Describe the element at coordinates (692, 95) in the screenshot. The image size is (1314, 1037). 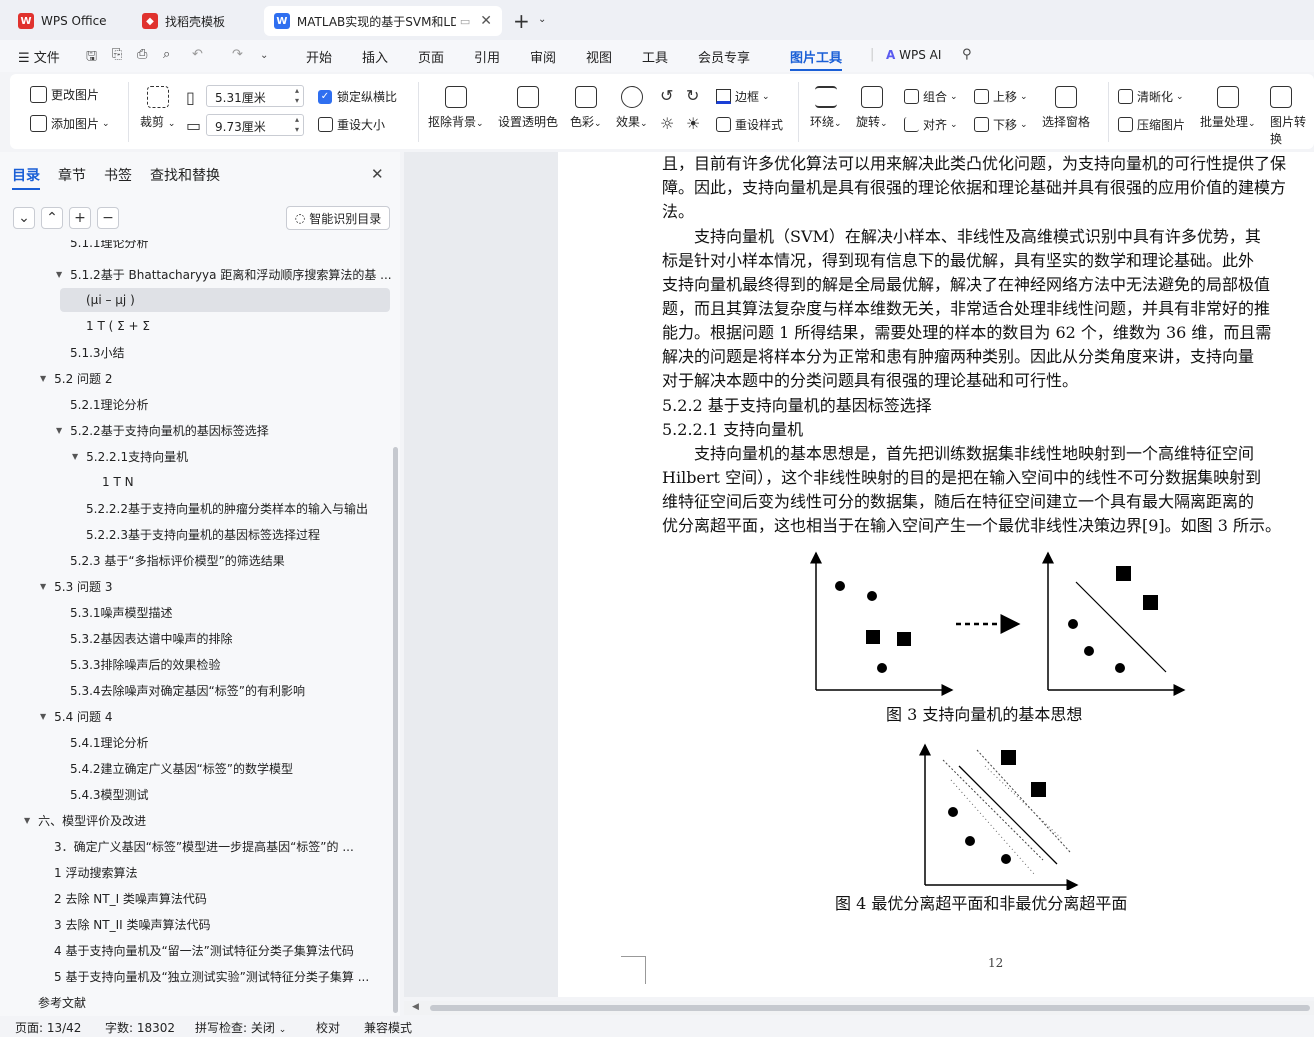
I see `rotate-right-icon: ↻` at that location.